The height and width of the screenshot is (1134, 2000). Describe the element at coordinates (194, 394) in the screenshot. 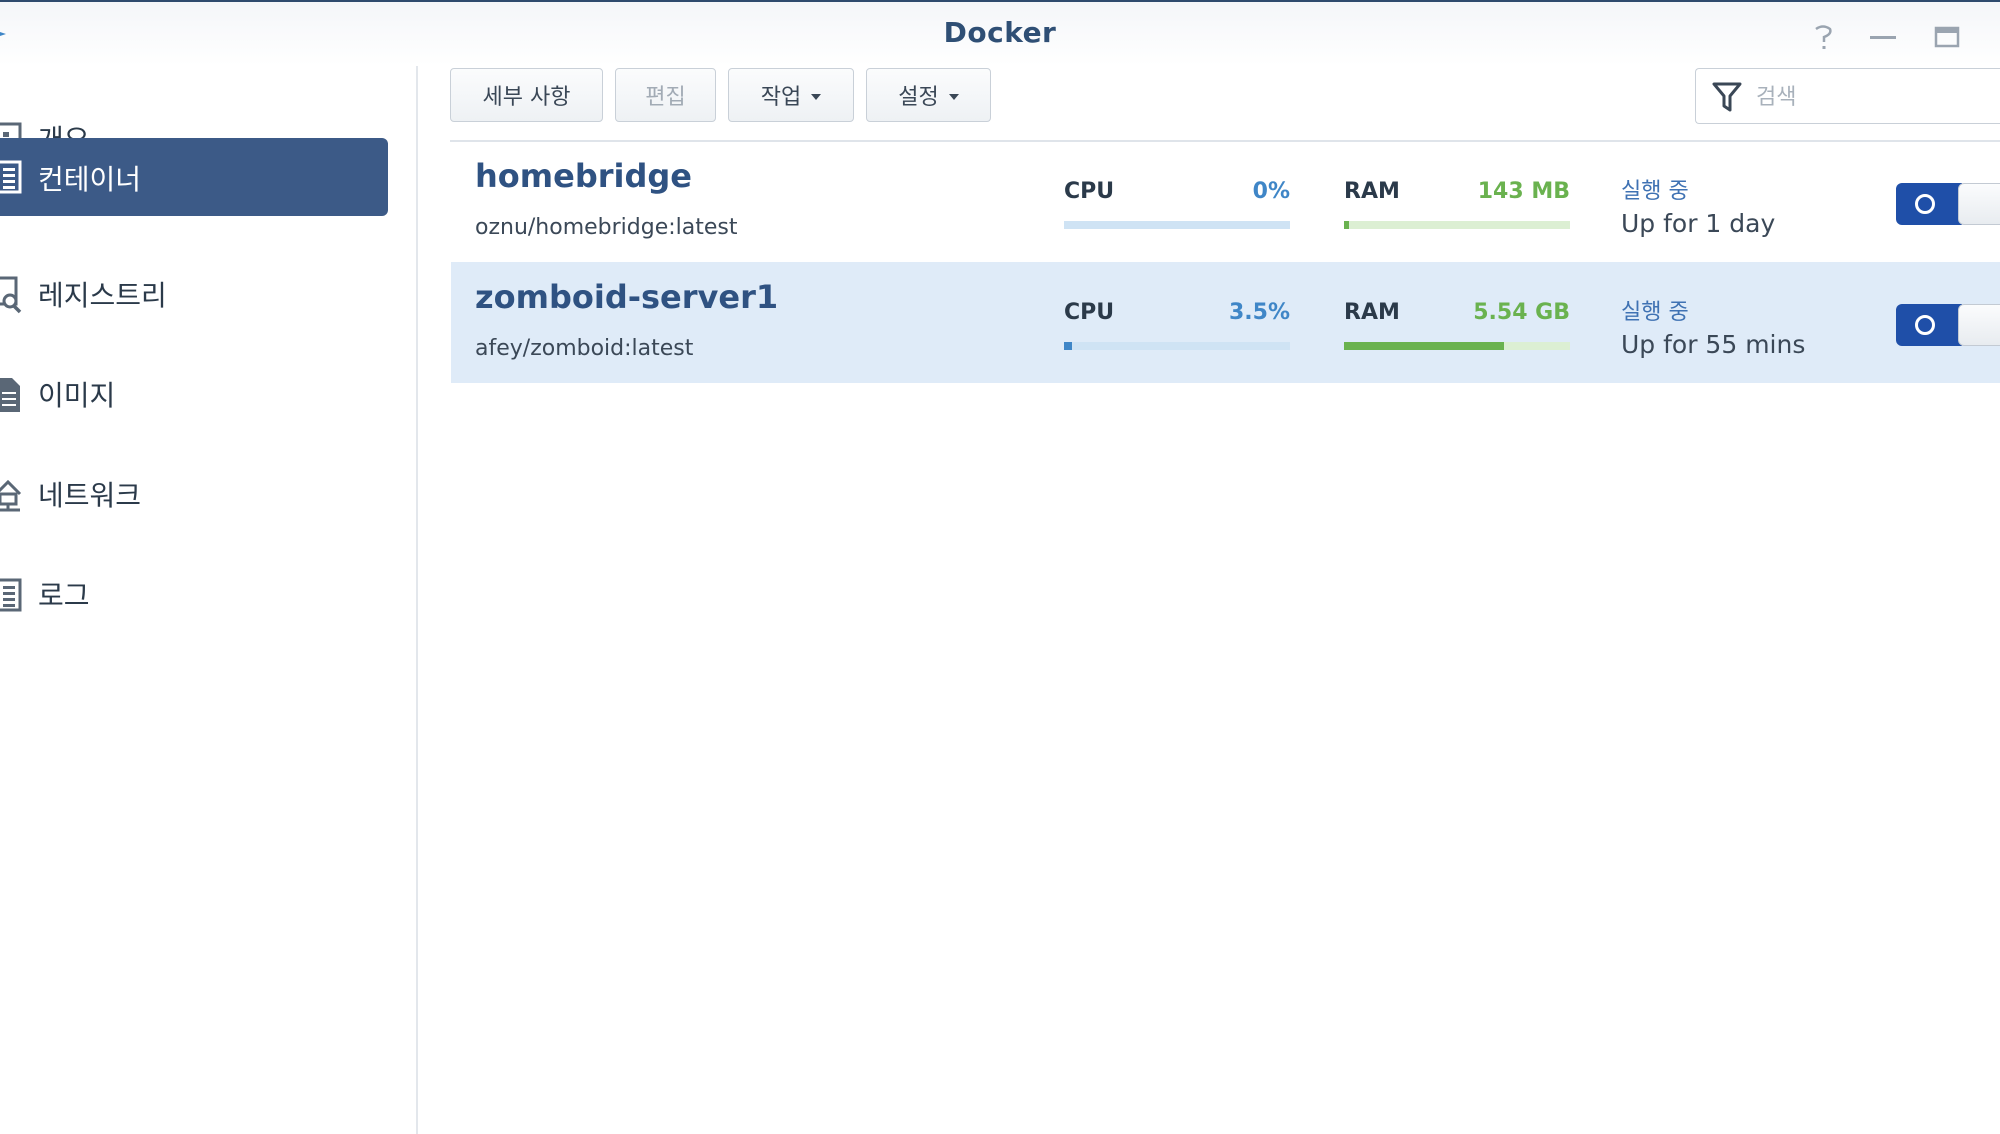

I see `sidebar-item-image: 이미지` at that location.